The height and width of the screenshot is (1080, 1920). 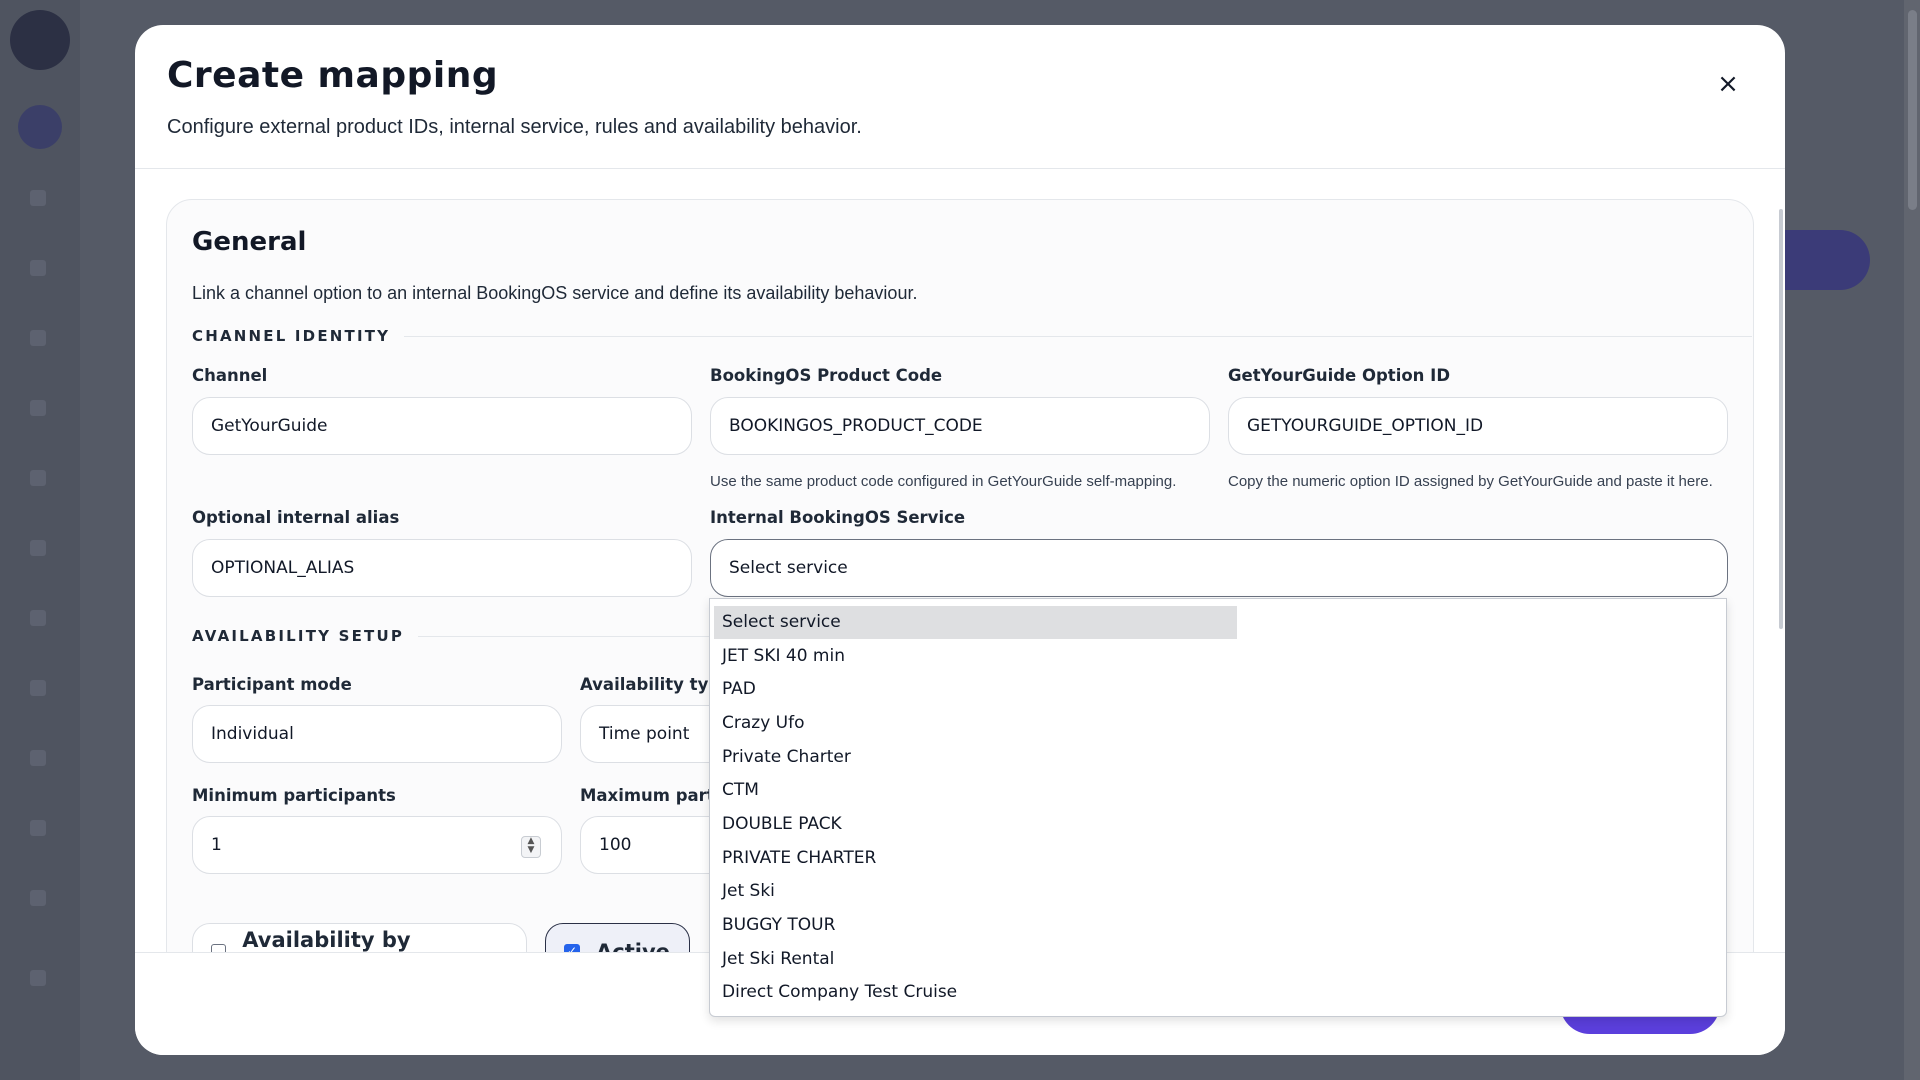 I want to click on product-code-label: BookingOS Product Code, so click(x=826, y=375).